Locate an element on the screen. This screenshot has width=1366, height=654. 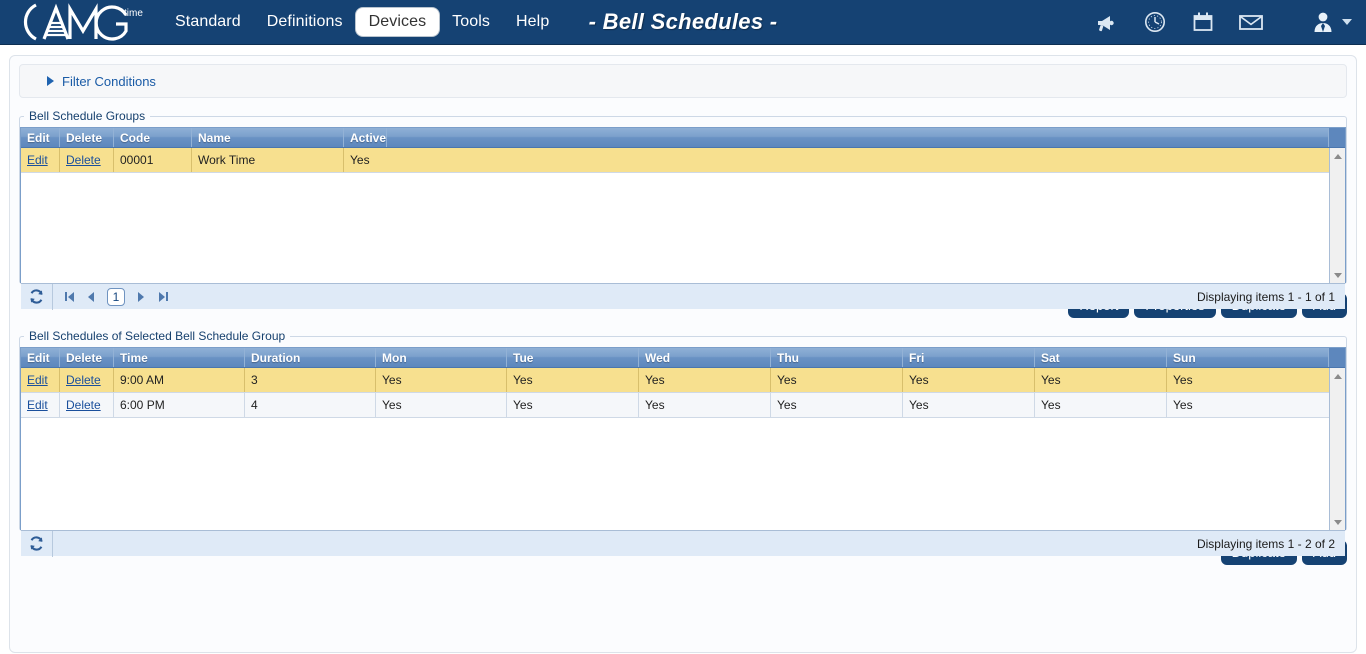
groups-col-code: Code is located at coordinates (153, 137).